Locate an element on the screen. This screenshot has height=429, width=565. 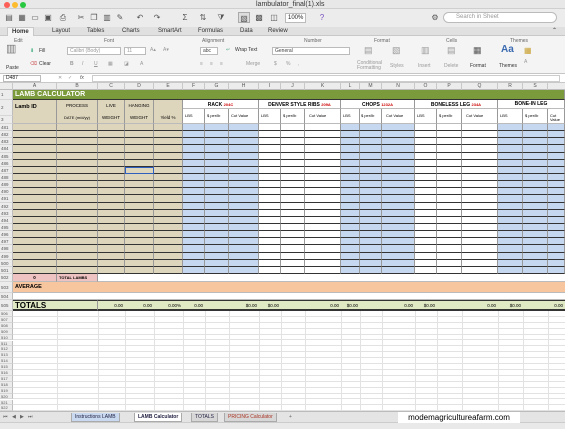
column-header-k: K is located at coordinates (323, 86).